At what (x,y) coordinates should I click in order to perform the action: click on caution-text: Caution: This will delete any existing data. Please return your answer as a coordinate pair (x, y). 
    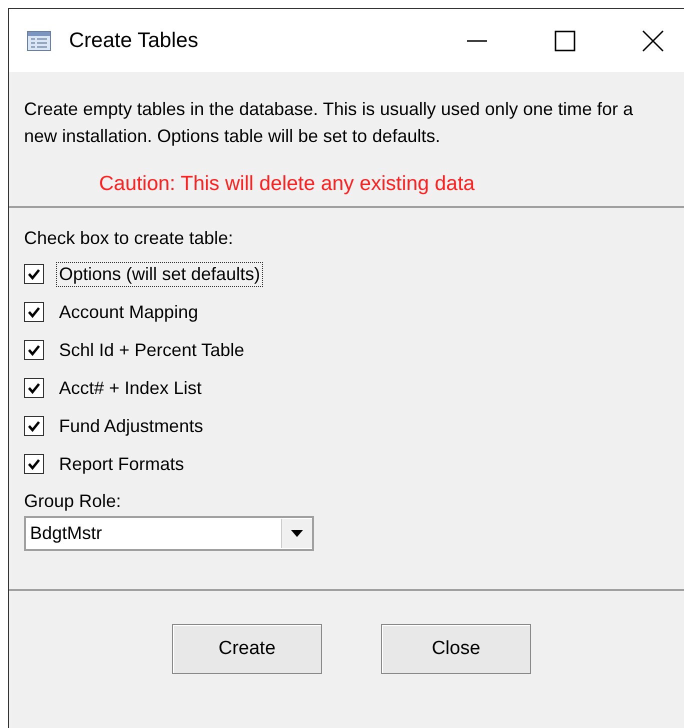
    Looking at the image, I should click on (287, 184).